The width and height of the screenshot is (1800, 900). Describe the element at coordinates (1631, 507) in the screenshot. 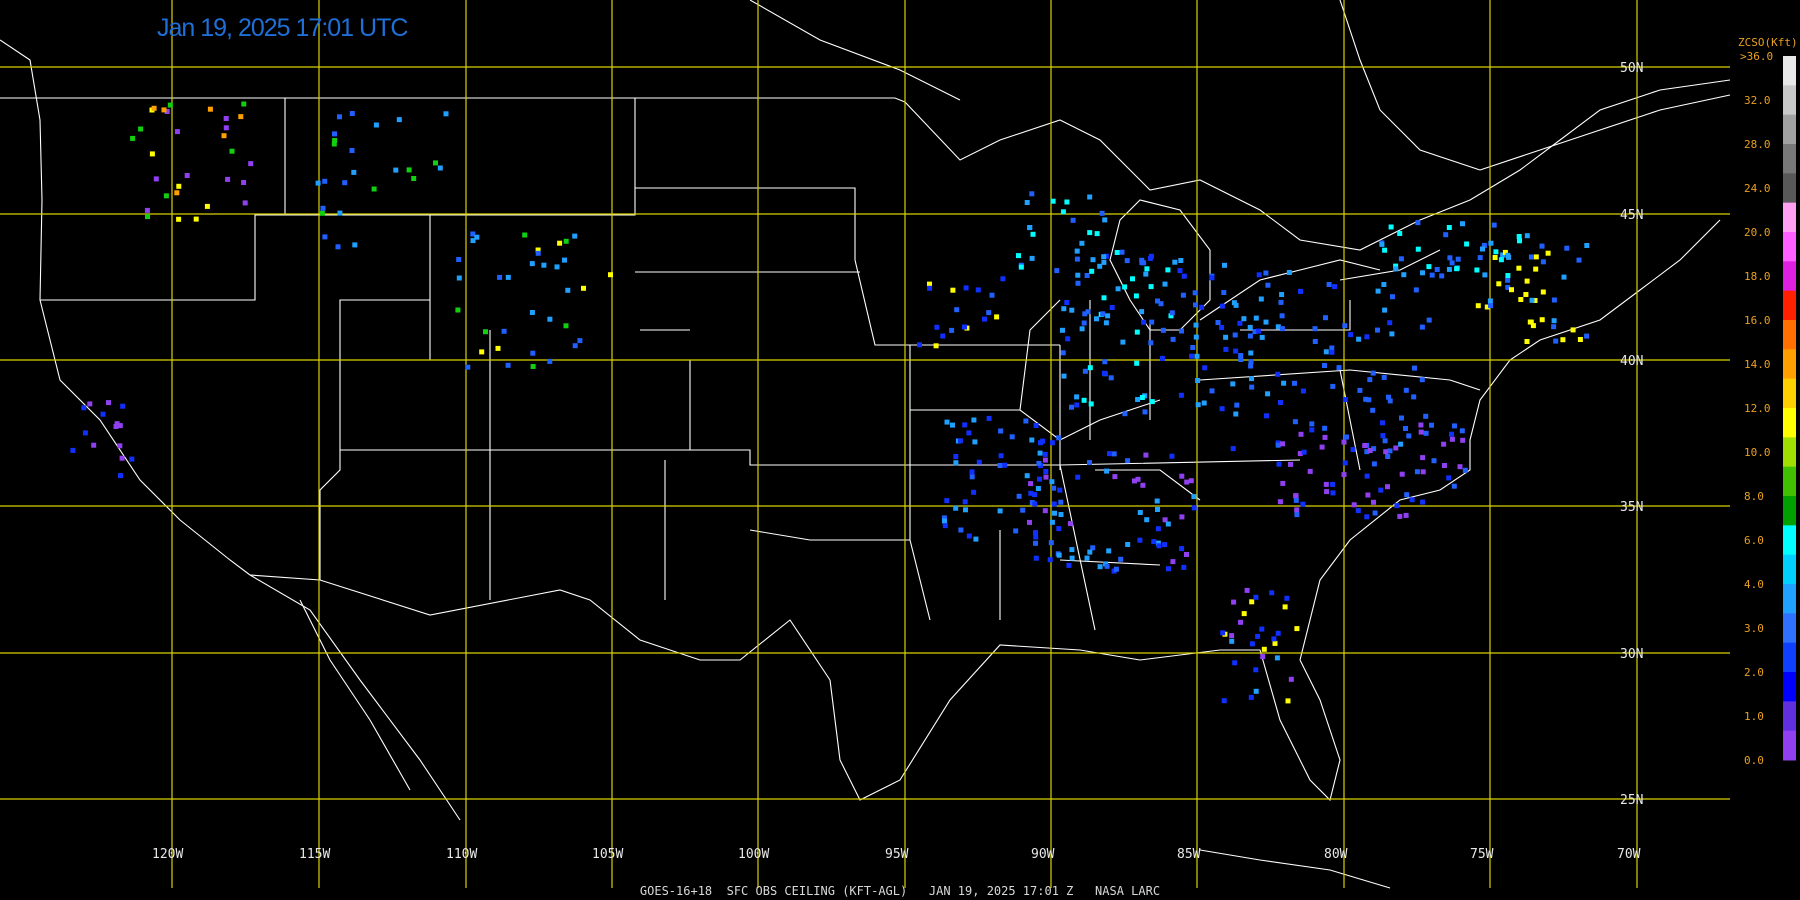

I see `latitude-label: 35N` at that location.